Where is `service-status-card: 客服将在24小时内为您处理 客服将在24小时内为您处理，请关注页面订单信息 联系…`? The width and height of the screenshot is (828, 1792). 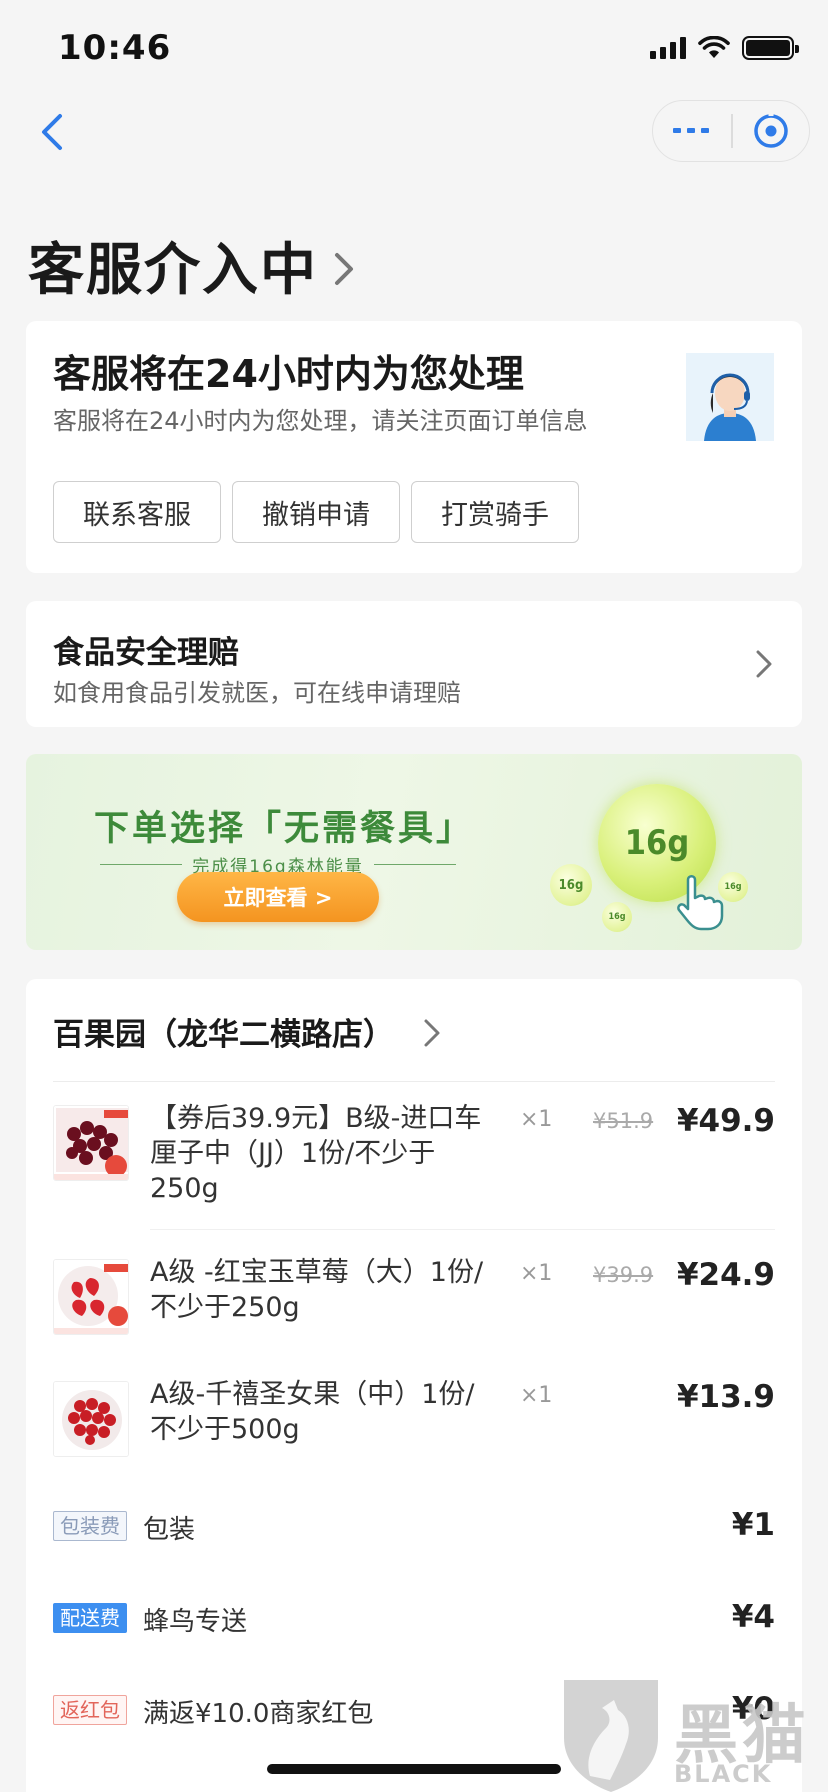
service-status-card: 客服将在24小时内为您处理 客服将在24小时内为您处理，请关注页面订单信息 联系… is located at coordinates (414, 447).